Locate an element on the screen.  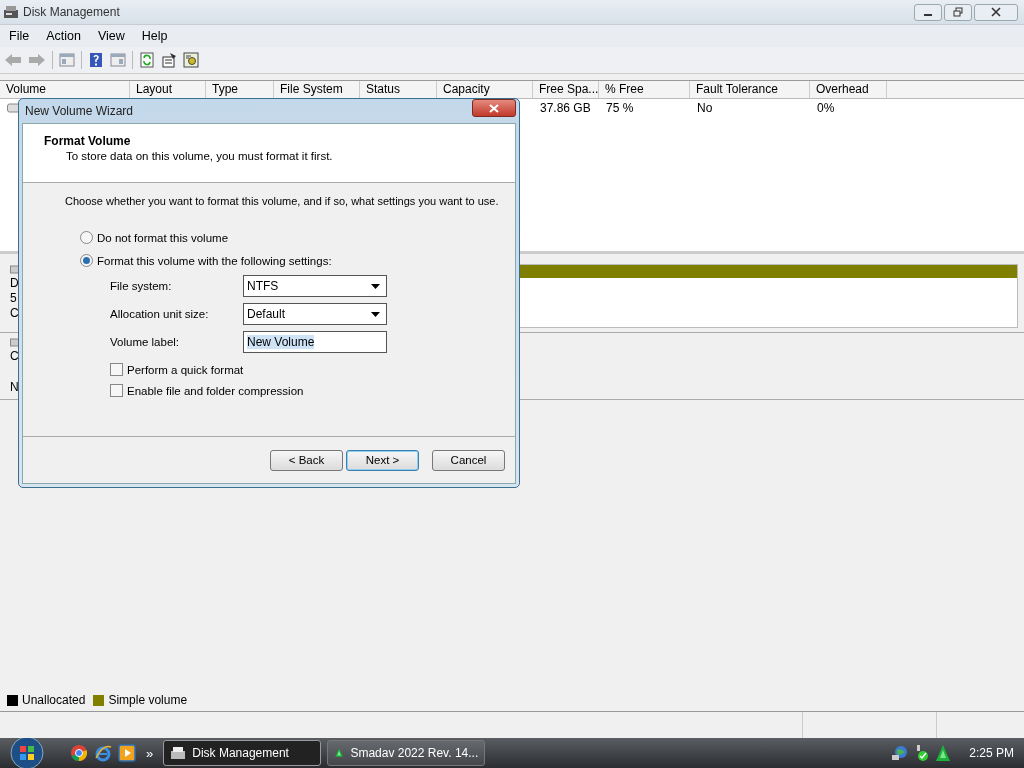
instruction-text: Choose whether you want to format this volume, and if so, what settings you want to use. is located at coordinates (282, 201).